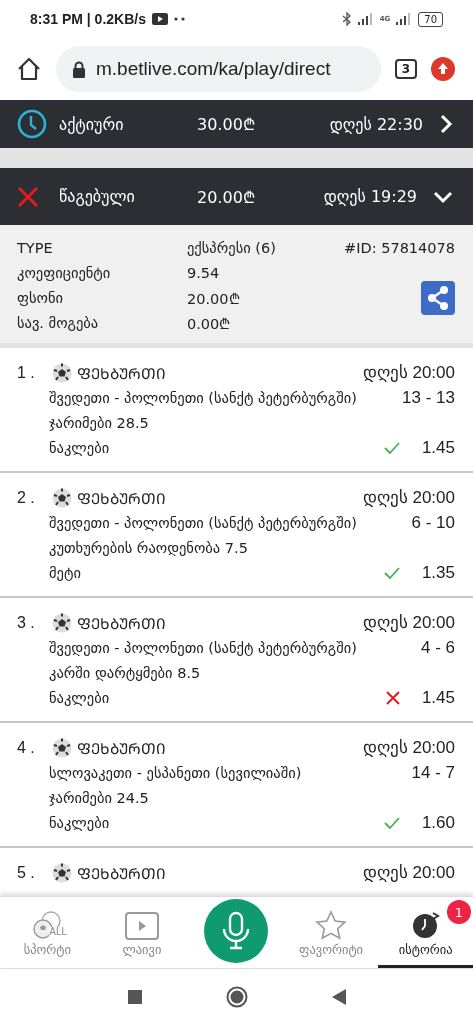 This screenshot has width=473, height=1024. Describe the element at coordinates (209, 323) in the screenshot. I see `detail-value: 0.00₾` at that location.